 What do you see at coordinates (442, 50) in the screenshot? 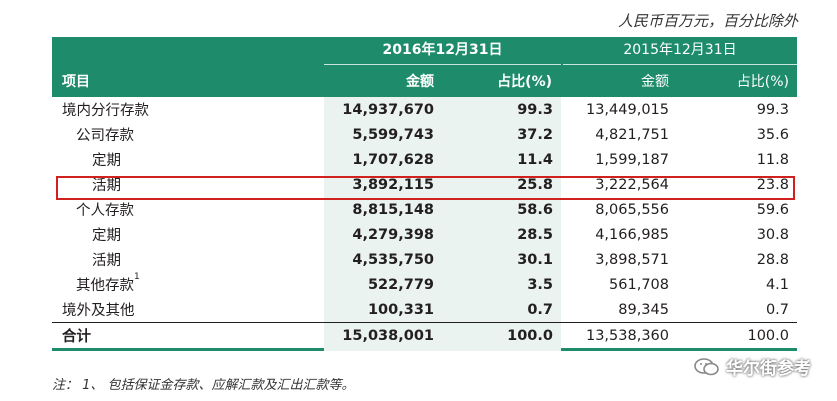
I see `header-year-2016: 2016年12月31日` at bounding box center [442, 50].